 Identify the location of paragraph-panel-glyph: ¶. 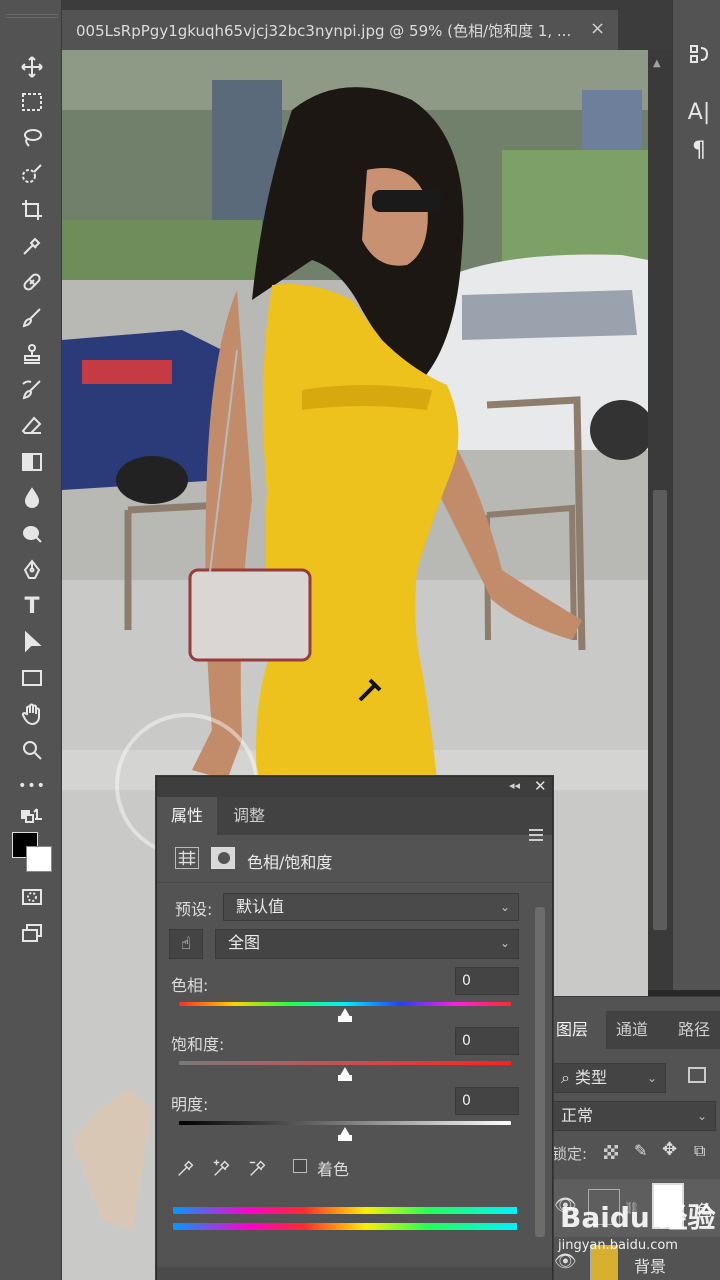
(699, 150).